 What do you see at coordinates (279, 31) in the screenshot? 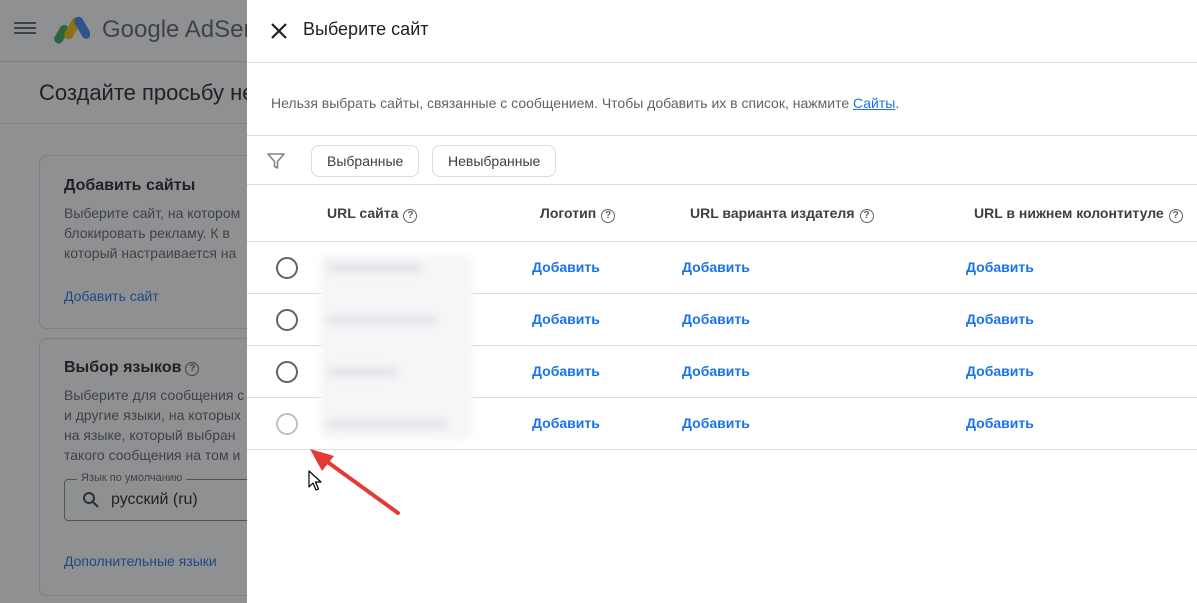
I see `close-icon` at bounding box center [279, 31].